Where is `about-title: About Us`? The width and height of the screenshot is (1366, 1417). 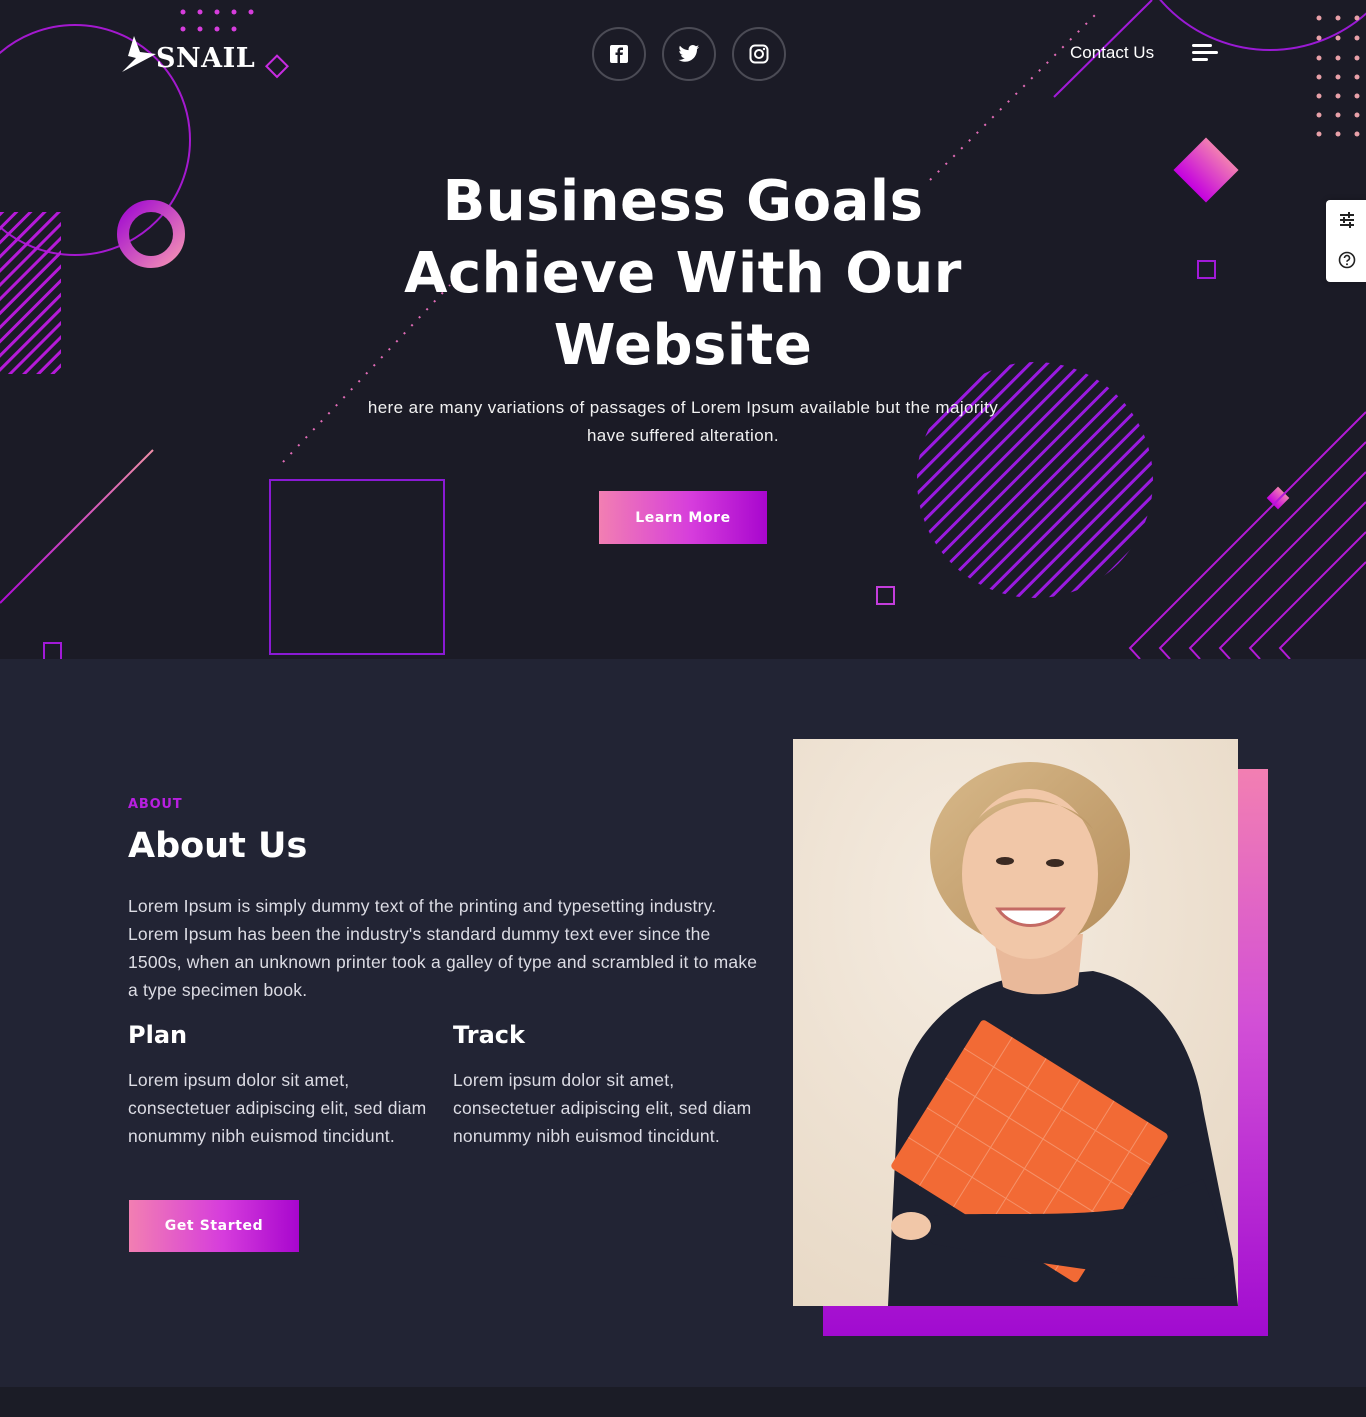
about-title: About Us is located at coordinates (218, 846).